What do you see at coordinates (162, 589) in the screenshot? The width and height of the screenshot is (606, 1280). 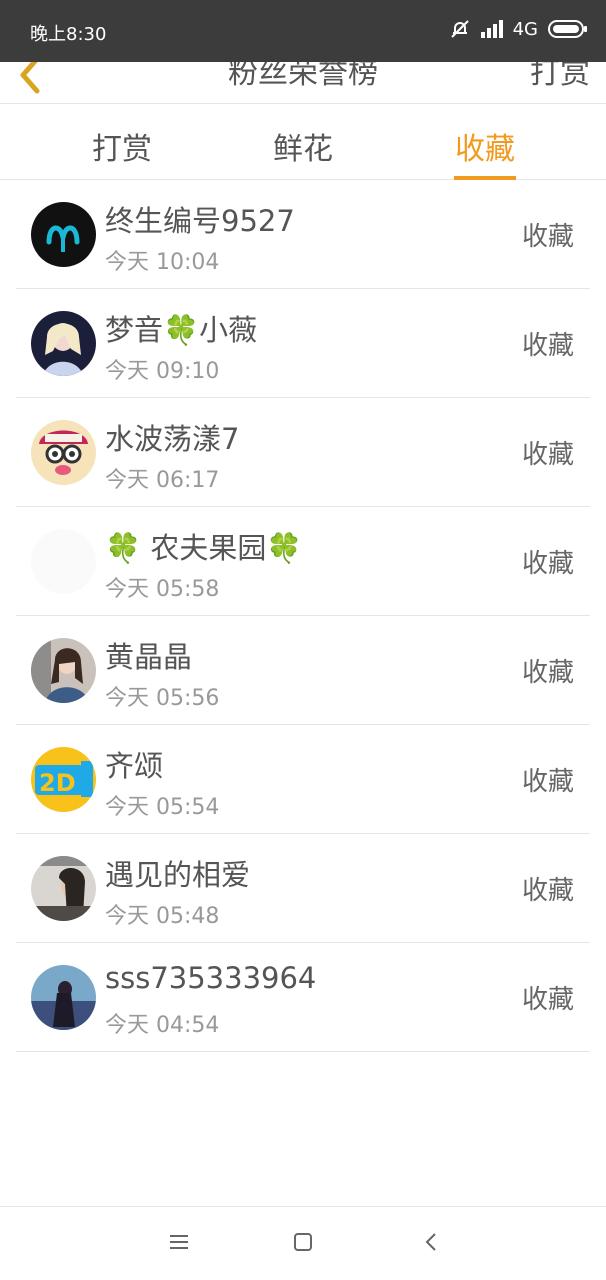 I see `timestamp: 今天 05:58` at bounding box center [162, 589].